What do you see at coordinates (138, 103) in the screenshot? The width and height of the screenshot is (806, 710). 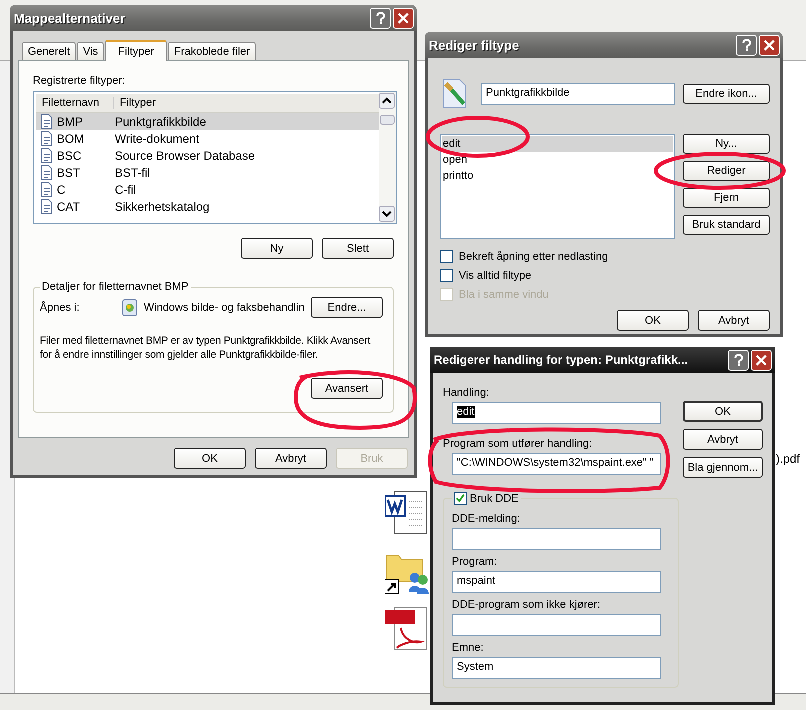 I see `column-header: Filtyper` at bounding box center [138, 103].